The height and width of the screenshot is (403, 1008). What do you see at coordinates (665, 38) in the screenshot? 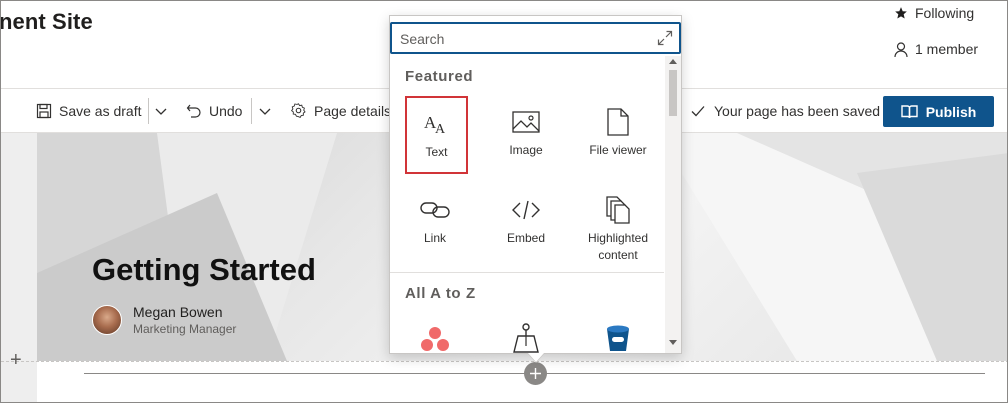
I see `expand-icon` at bounding box center [665, 38].